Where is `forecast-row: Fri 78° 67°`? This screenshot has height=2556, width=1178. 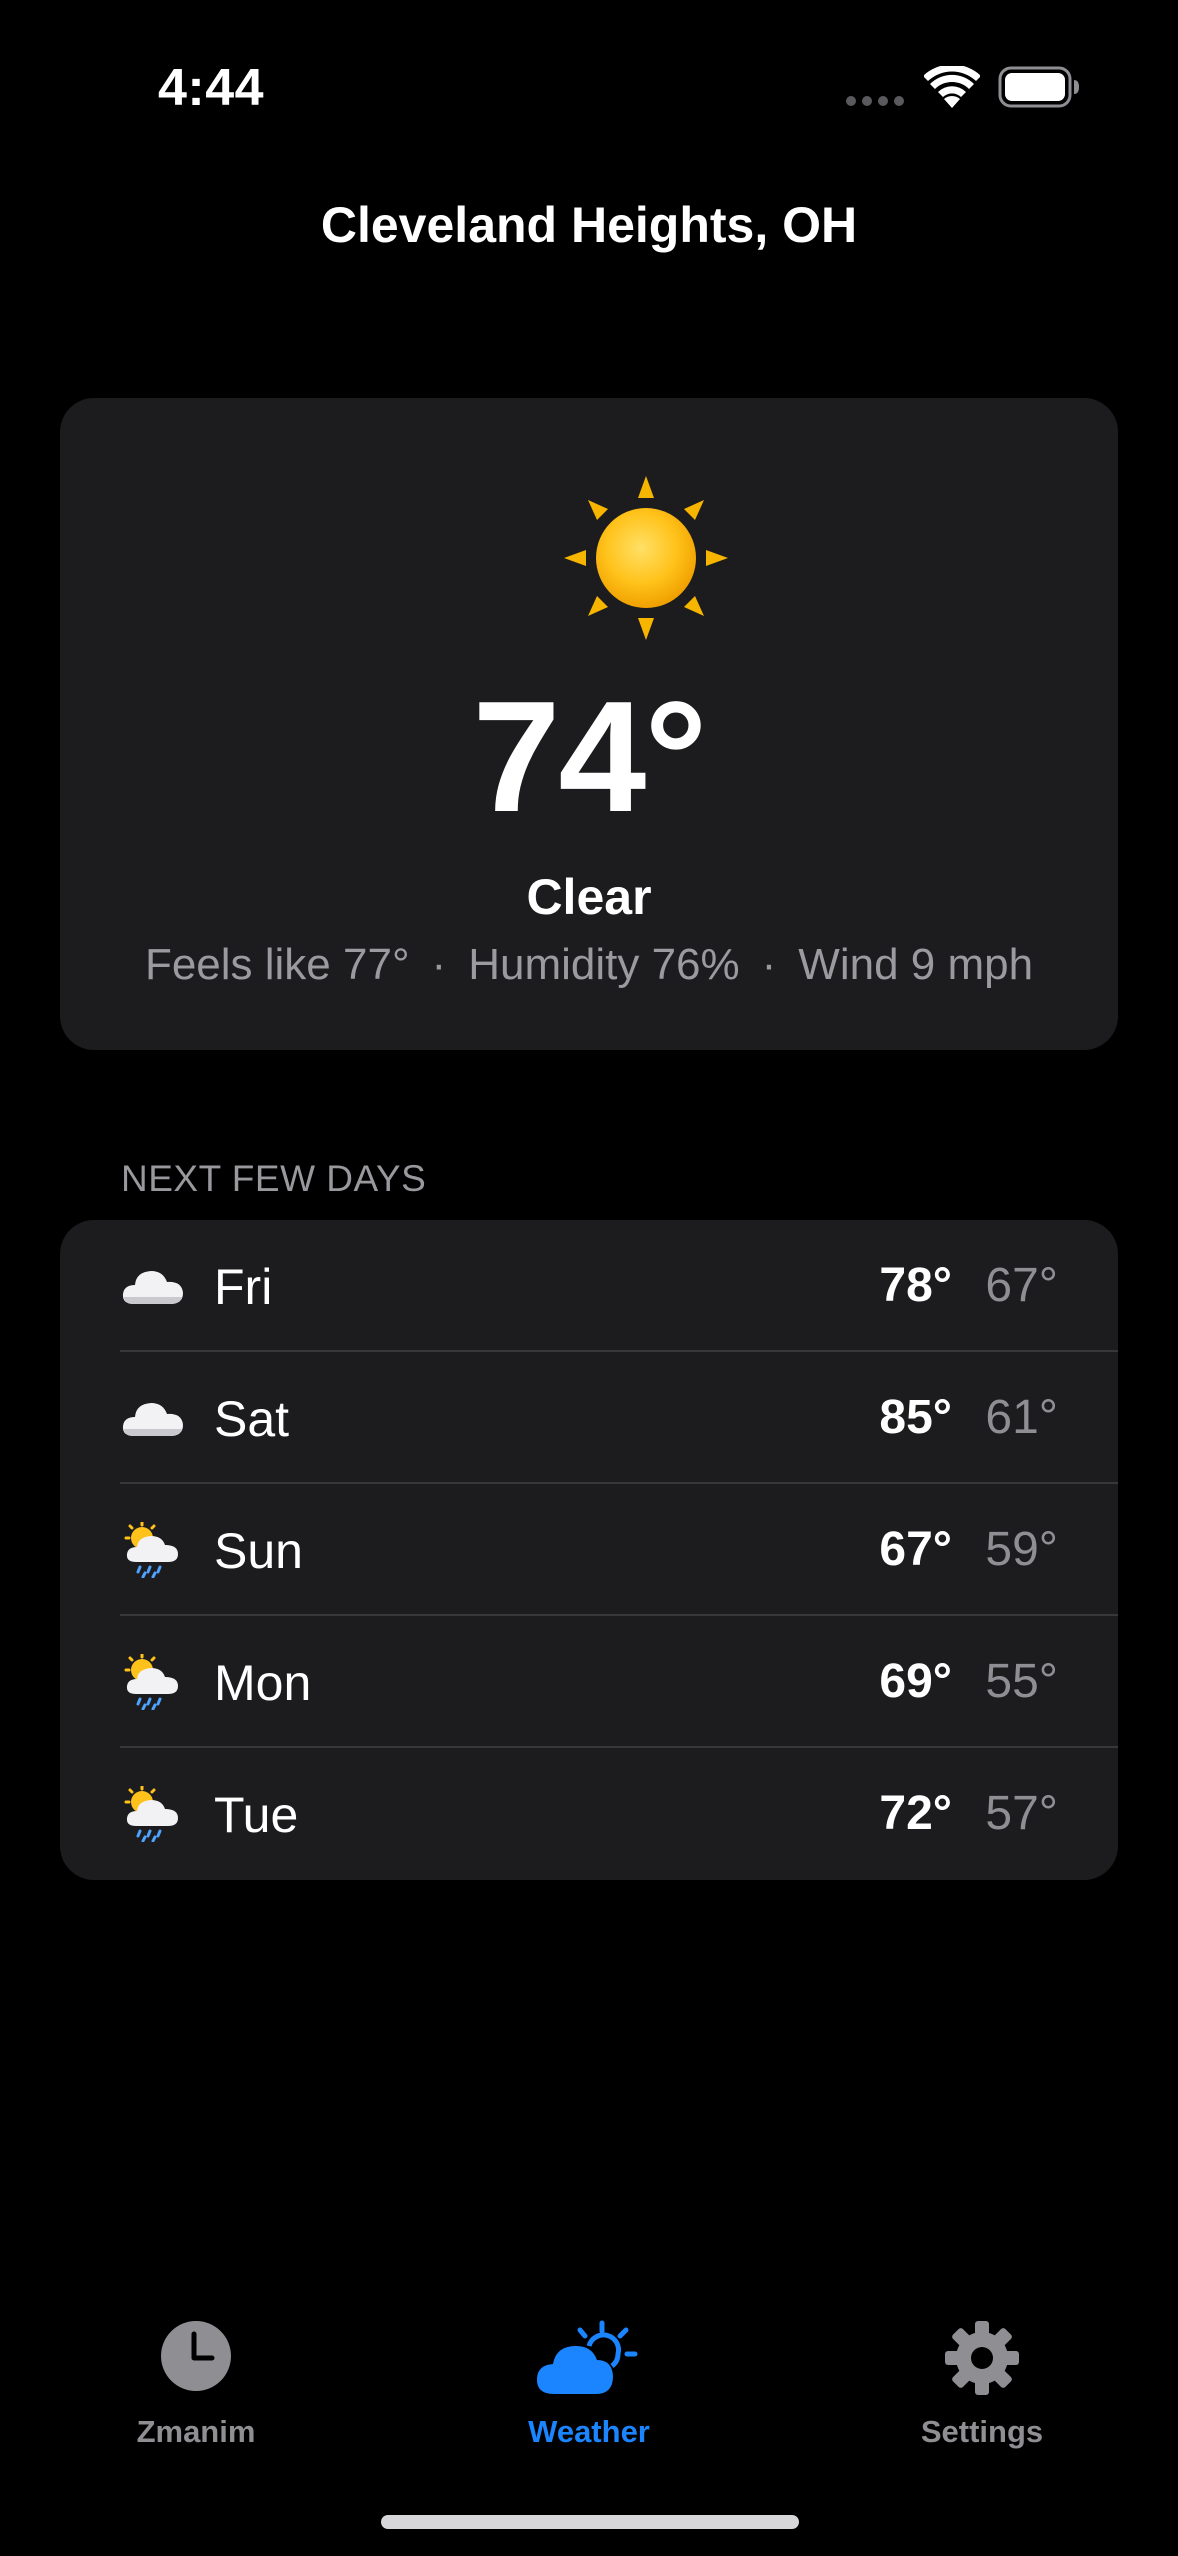
forecast-row: Fri 78° 67° is located at coordinates (589, 1286).